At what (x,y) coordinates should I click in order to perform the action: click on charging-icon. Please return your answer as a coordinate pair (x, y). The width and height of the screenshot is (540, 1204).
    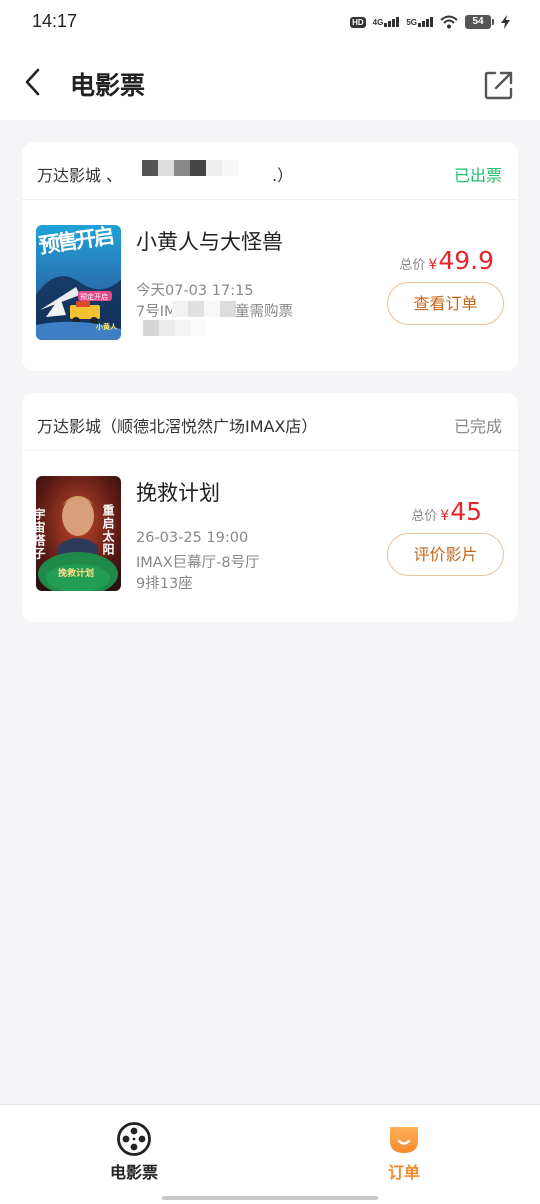
    Looking at the image, I should click on (505, 22).